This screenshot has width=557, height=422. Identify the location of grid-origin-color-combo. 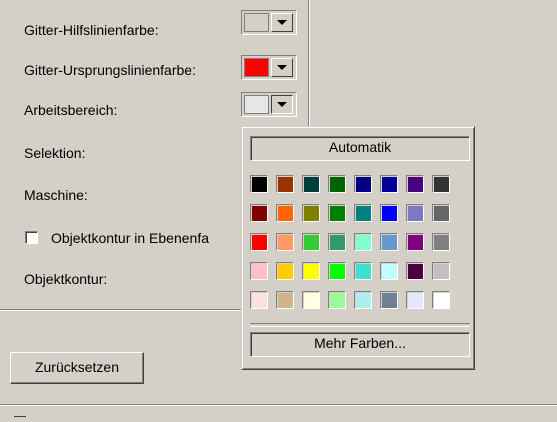
(269, 67).